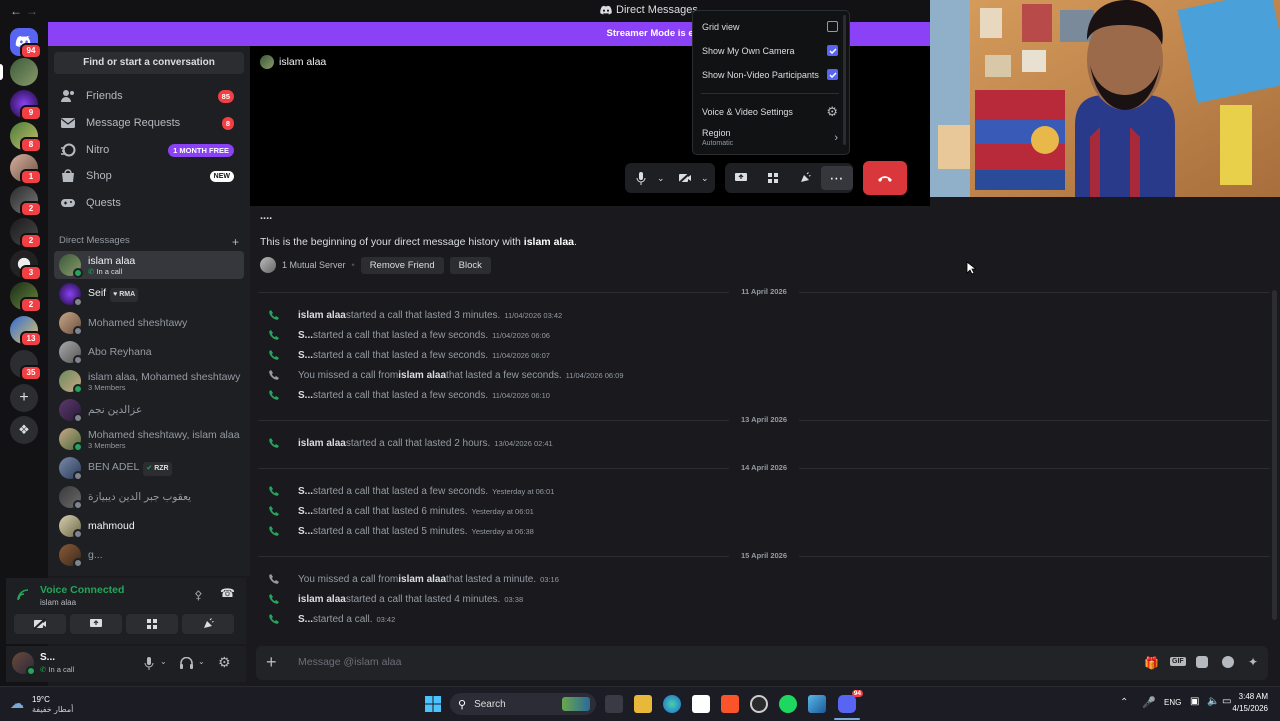 The width and height of the screenshot is (1280, 721). Describe the element at coordinates (1228, 662) in the screenshot. I see `emoji-icon` at that location.